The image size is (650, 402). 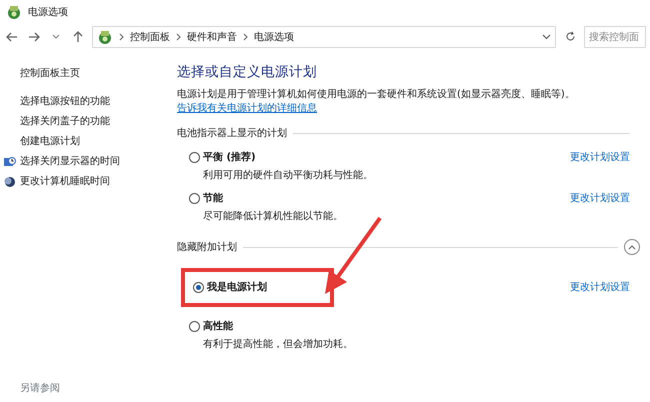 What do you see at coordinates (50, 142) in the screenshot?
I see `sidebar-link: 创建电源计划` at bounding box center [50, 142].